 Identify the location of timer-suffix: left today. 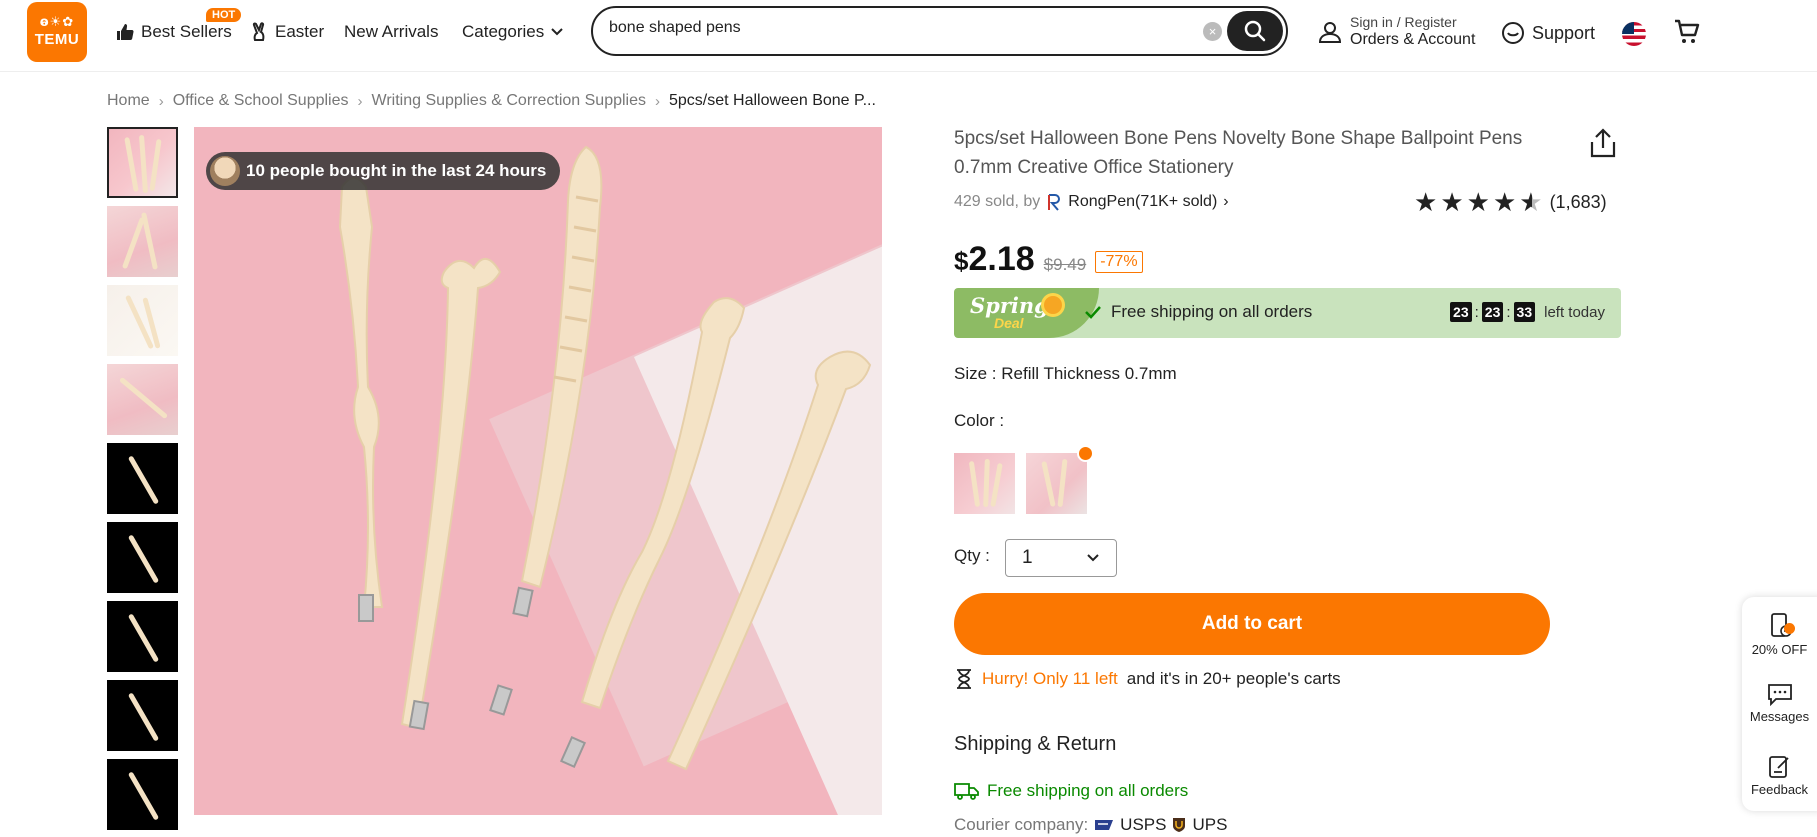
(1574, 312).